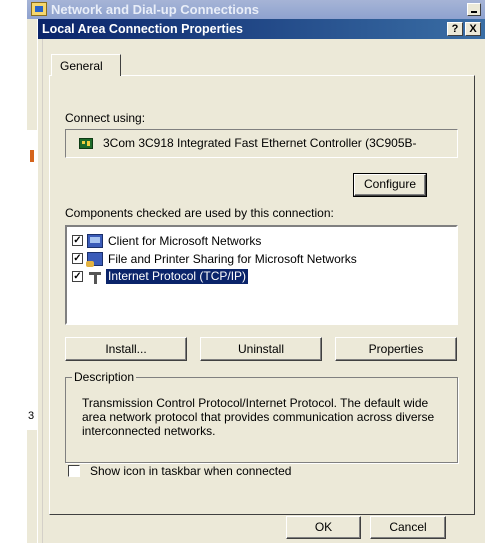 The image size is (485, 543). Describe the element at coordinates (390, 185) in the screenshot. I see `configure-button: Configure` at that location.